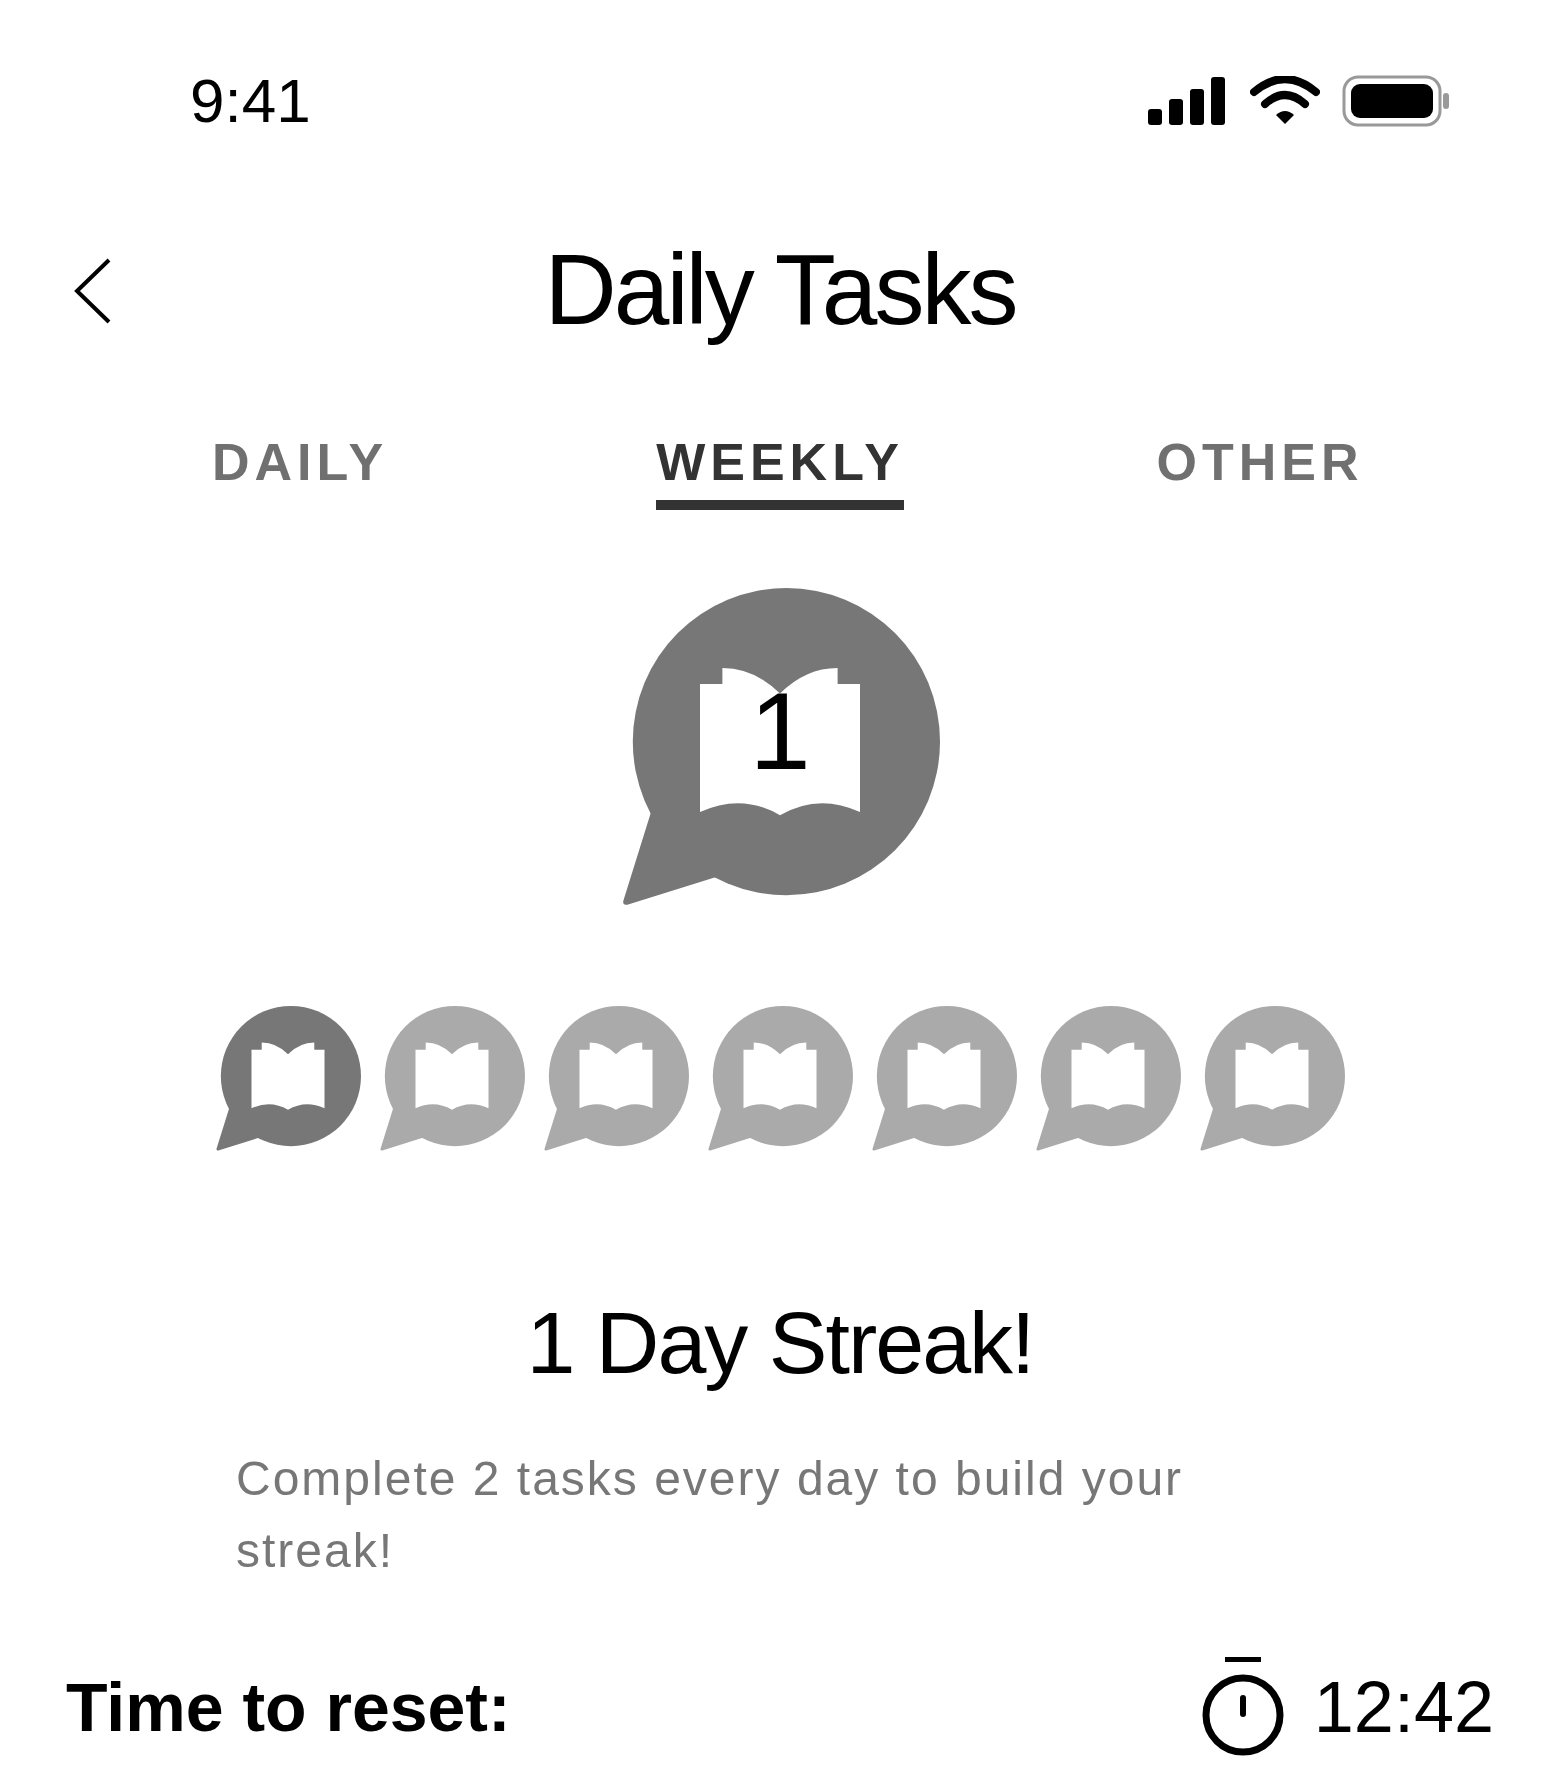  I want to click on tab: OTHER, so click(1260, 473).